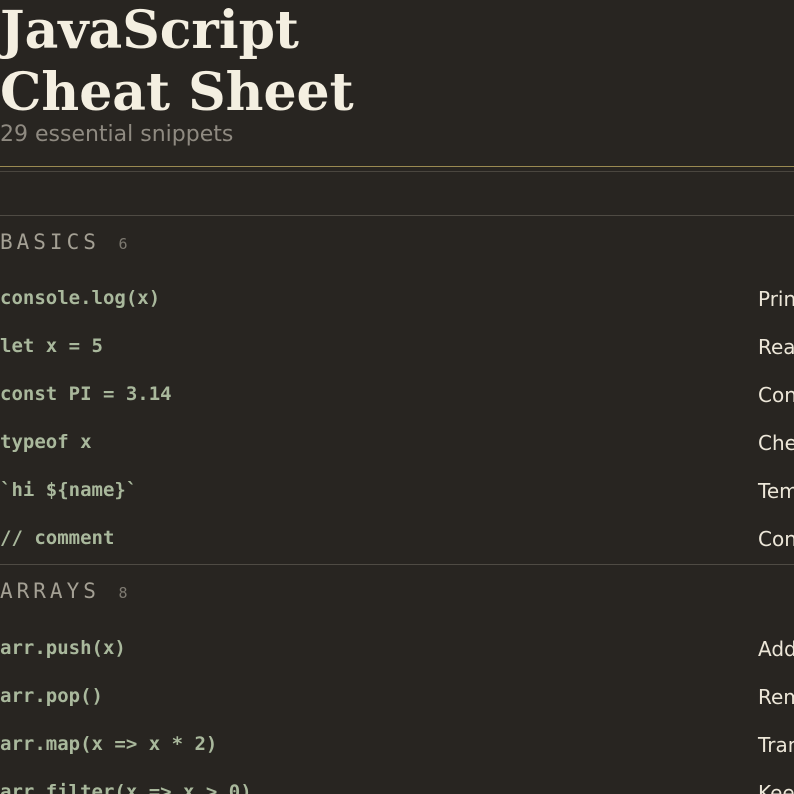 The width and height of the screenshot is (794, 794). I want to click on snippet-code: const PI = 3.14, so click(86, 394).